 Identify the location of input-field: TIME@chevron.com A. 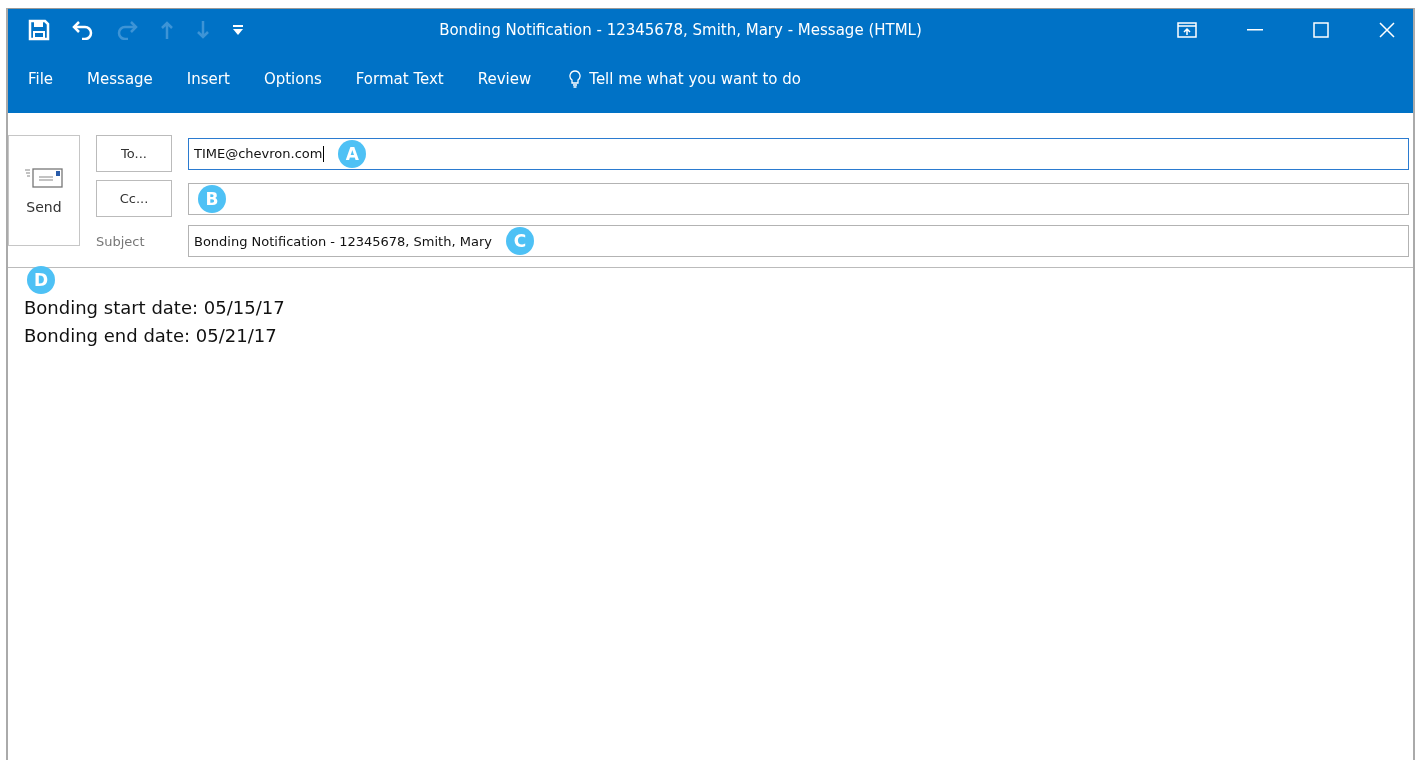
(798, 153).